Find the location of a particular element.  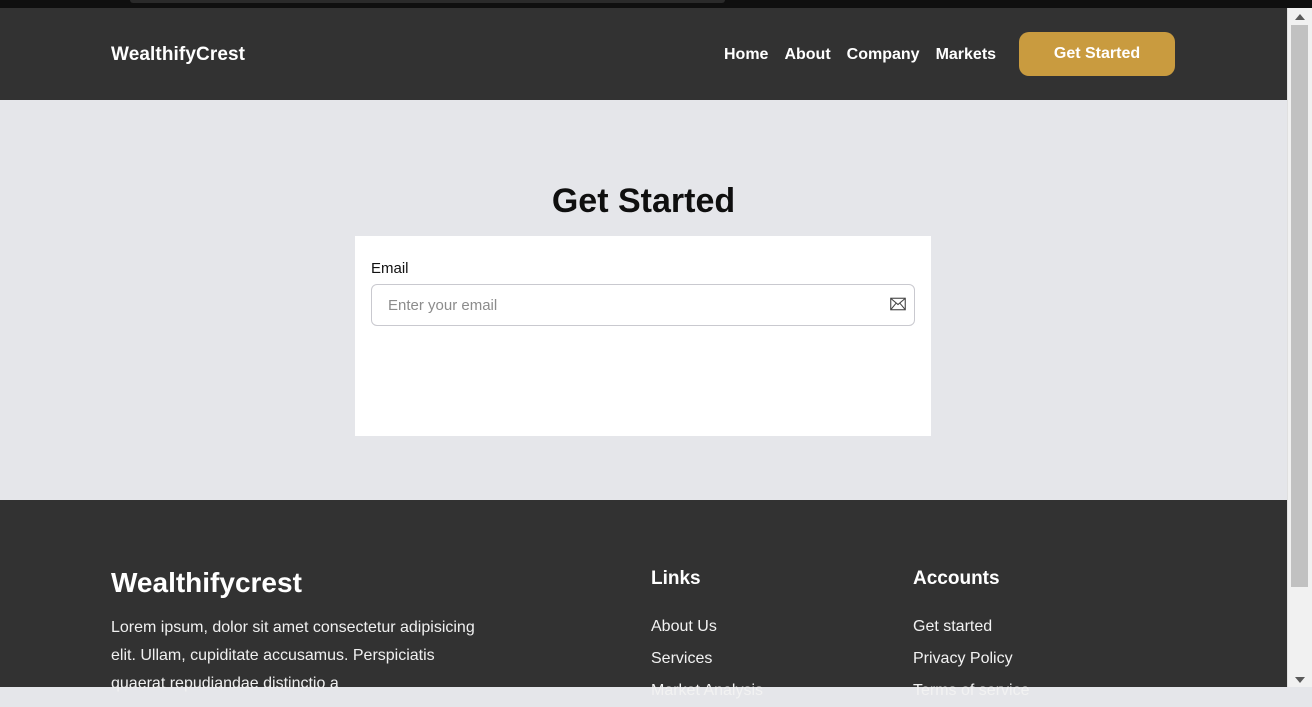

scroll-down-arrow-icon is located at coordinates (1300, 680).